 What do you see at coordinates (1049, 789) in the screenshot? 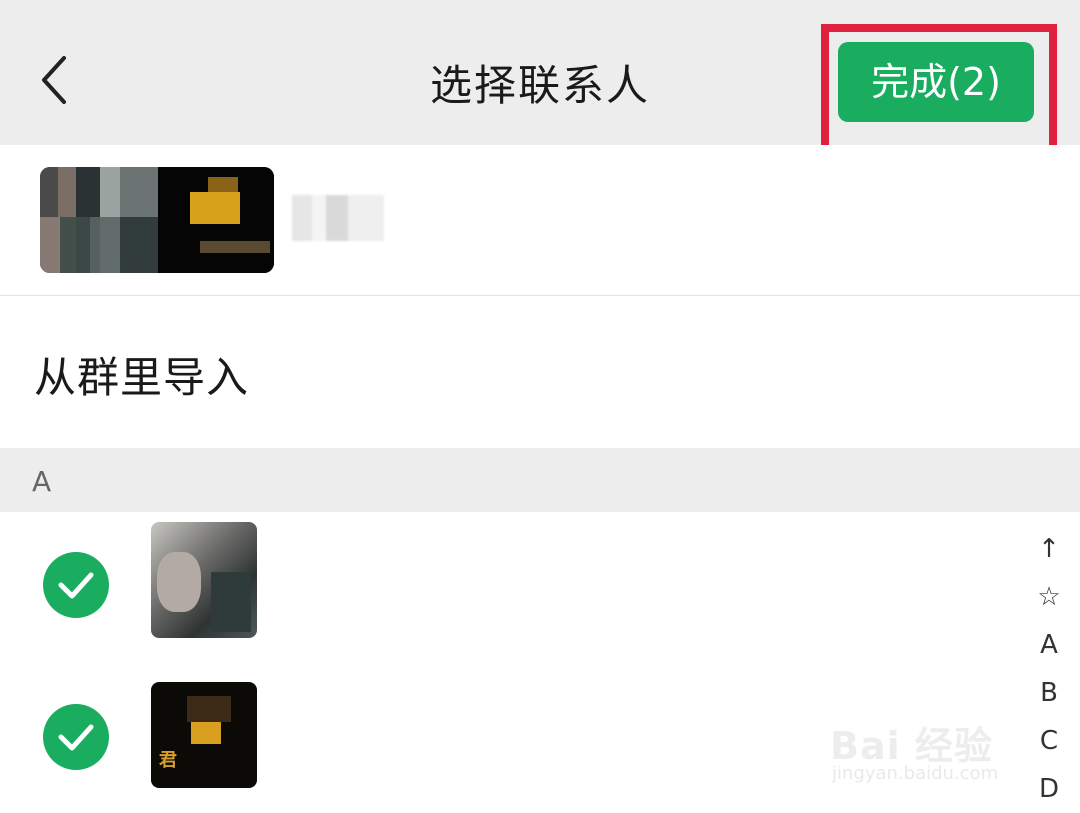
I see `index-item-d: D` at bounding box center [1049, 789].